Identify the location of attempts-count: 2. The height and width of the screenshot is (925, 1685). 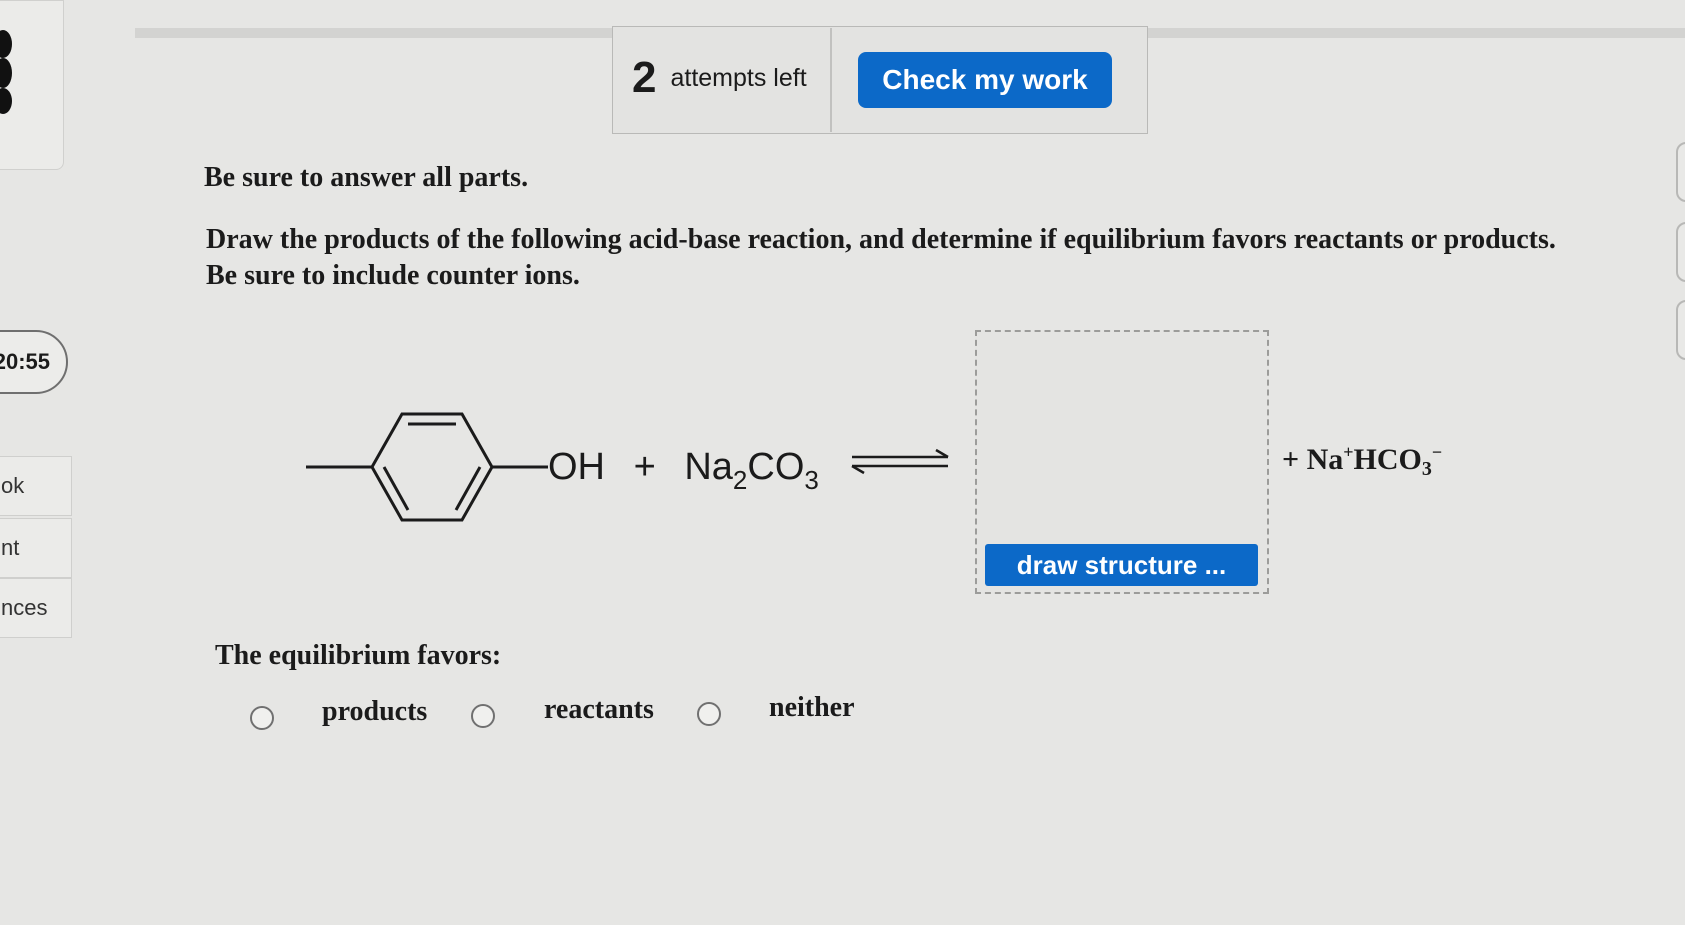
(644, 77).